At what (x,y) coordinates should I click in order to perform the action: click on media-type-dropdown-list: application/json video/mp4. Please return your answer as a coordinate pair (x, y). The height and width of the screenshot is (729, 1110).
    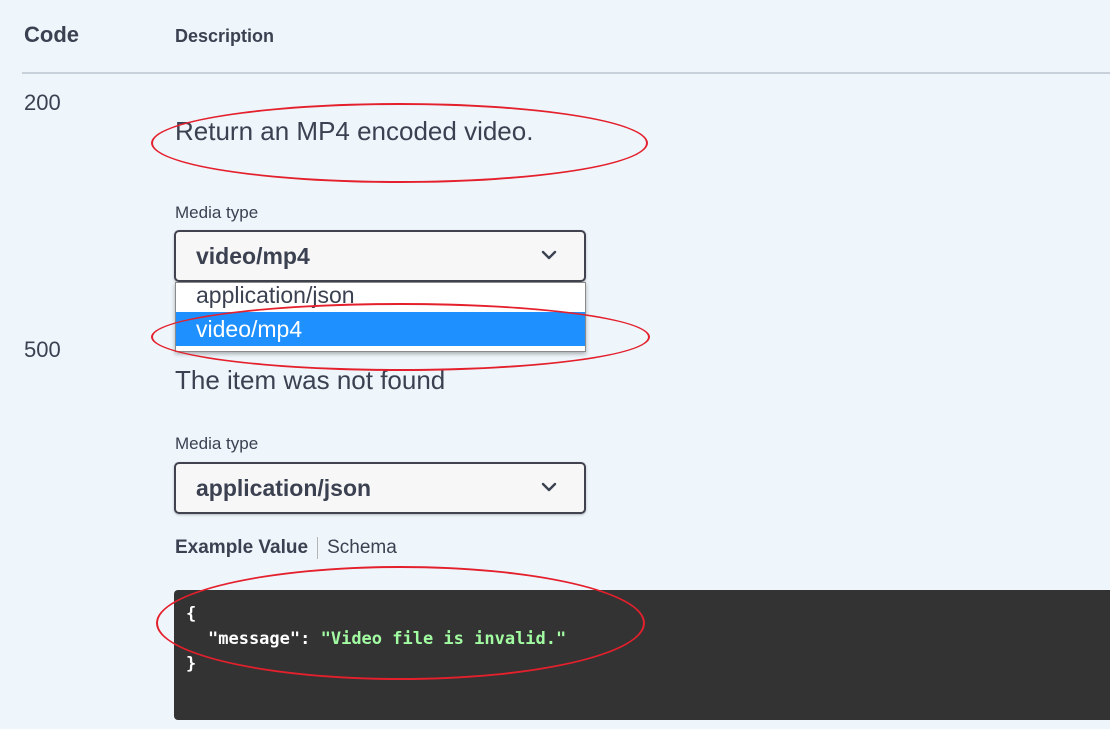
    Looking at the image, I should click on (380, 317).